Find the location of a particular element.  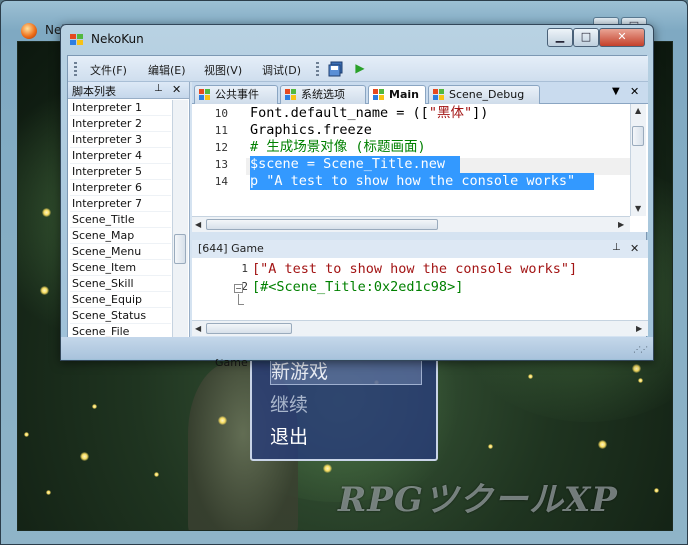

fold-line is located at coordinates (241, 304).